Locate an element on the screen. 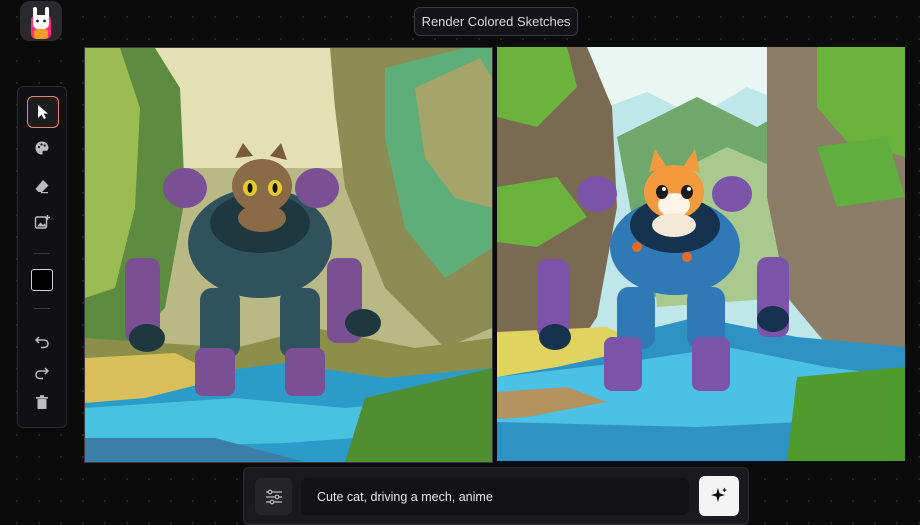  generate-button is located at coordinates (719, 496).